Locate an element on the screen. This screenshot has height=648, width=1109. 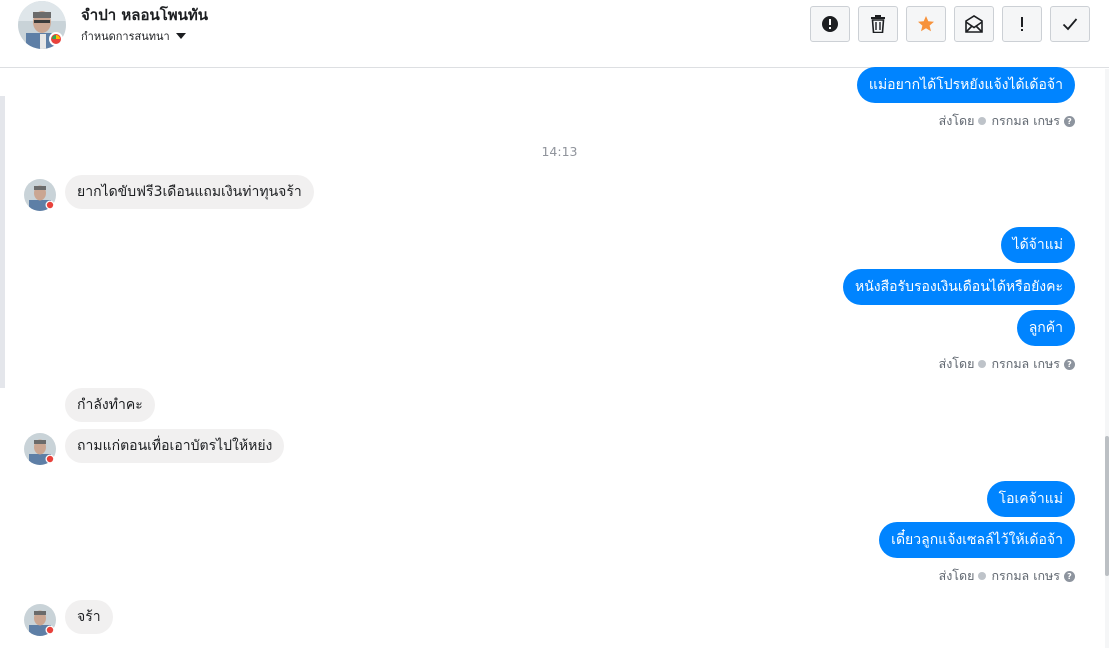
message-incoming: จร้า is located at coordinates (89, 617).